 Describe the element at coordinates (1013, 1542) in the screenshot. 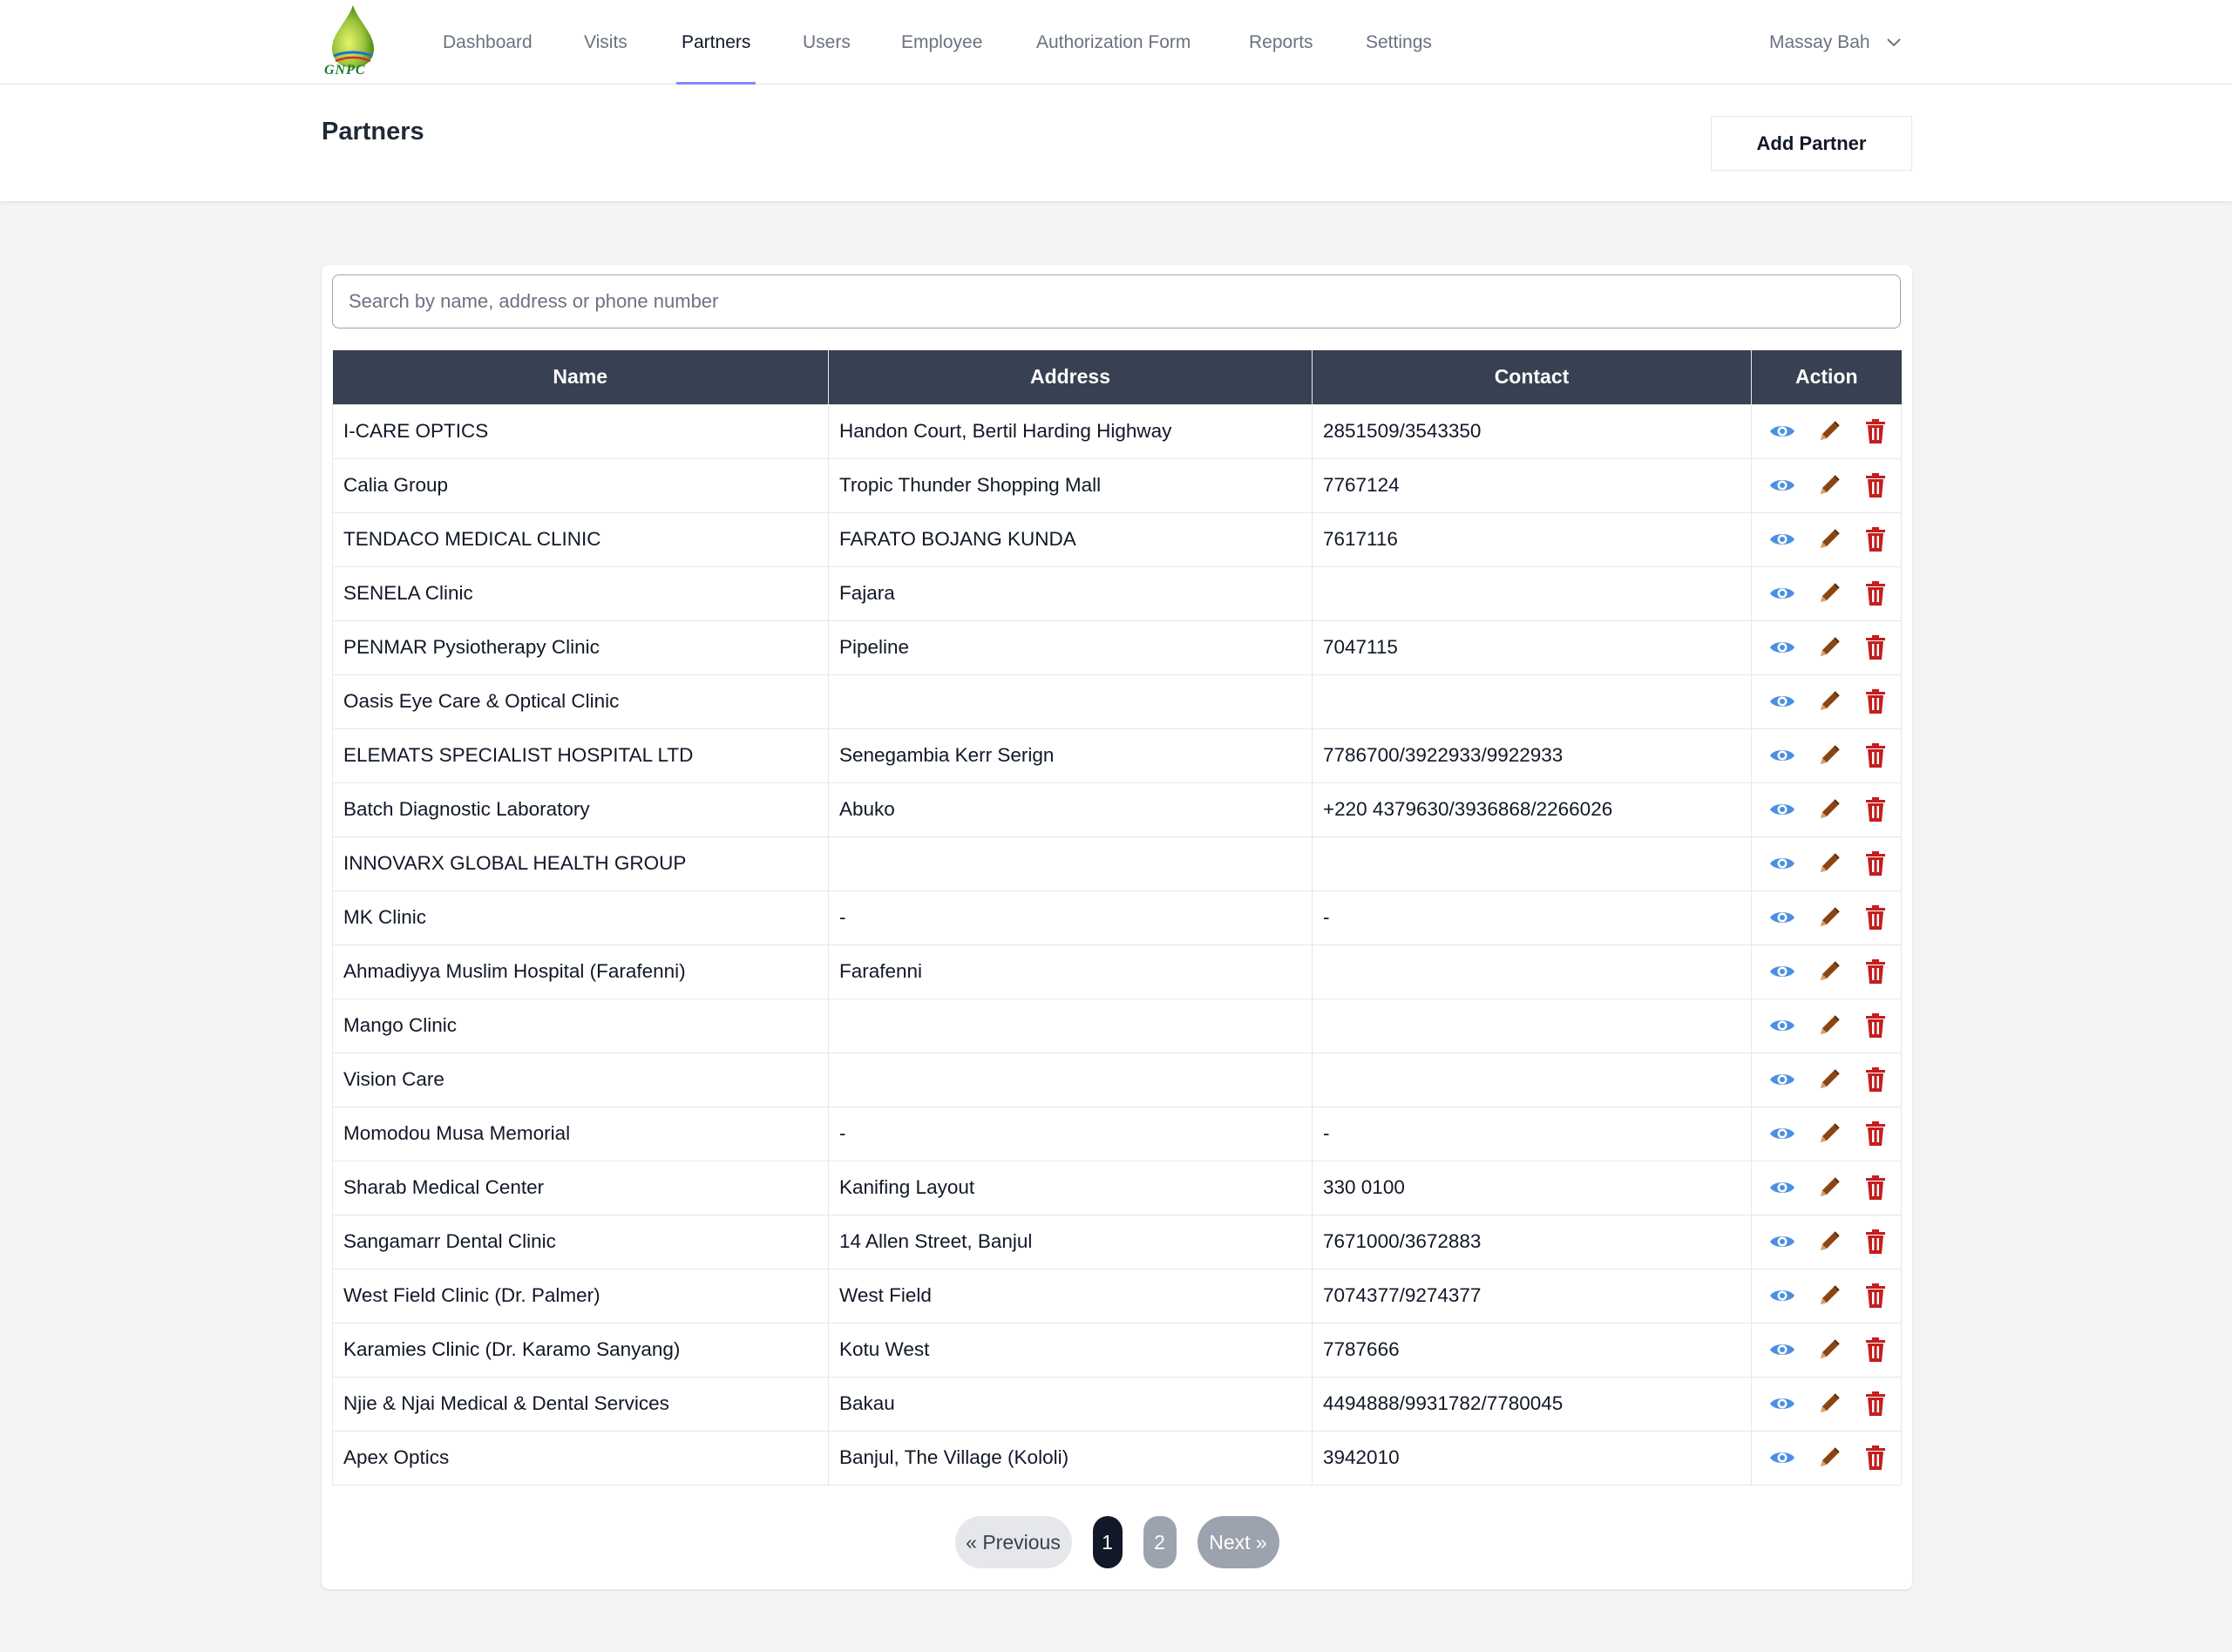

I see `previous-page-button: « Previous` at that location.